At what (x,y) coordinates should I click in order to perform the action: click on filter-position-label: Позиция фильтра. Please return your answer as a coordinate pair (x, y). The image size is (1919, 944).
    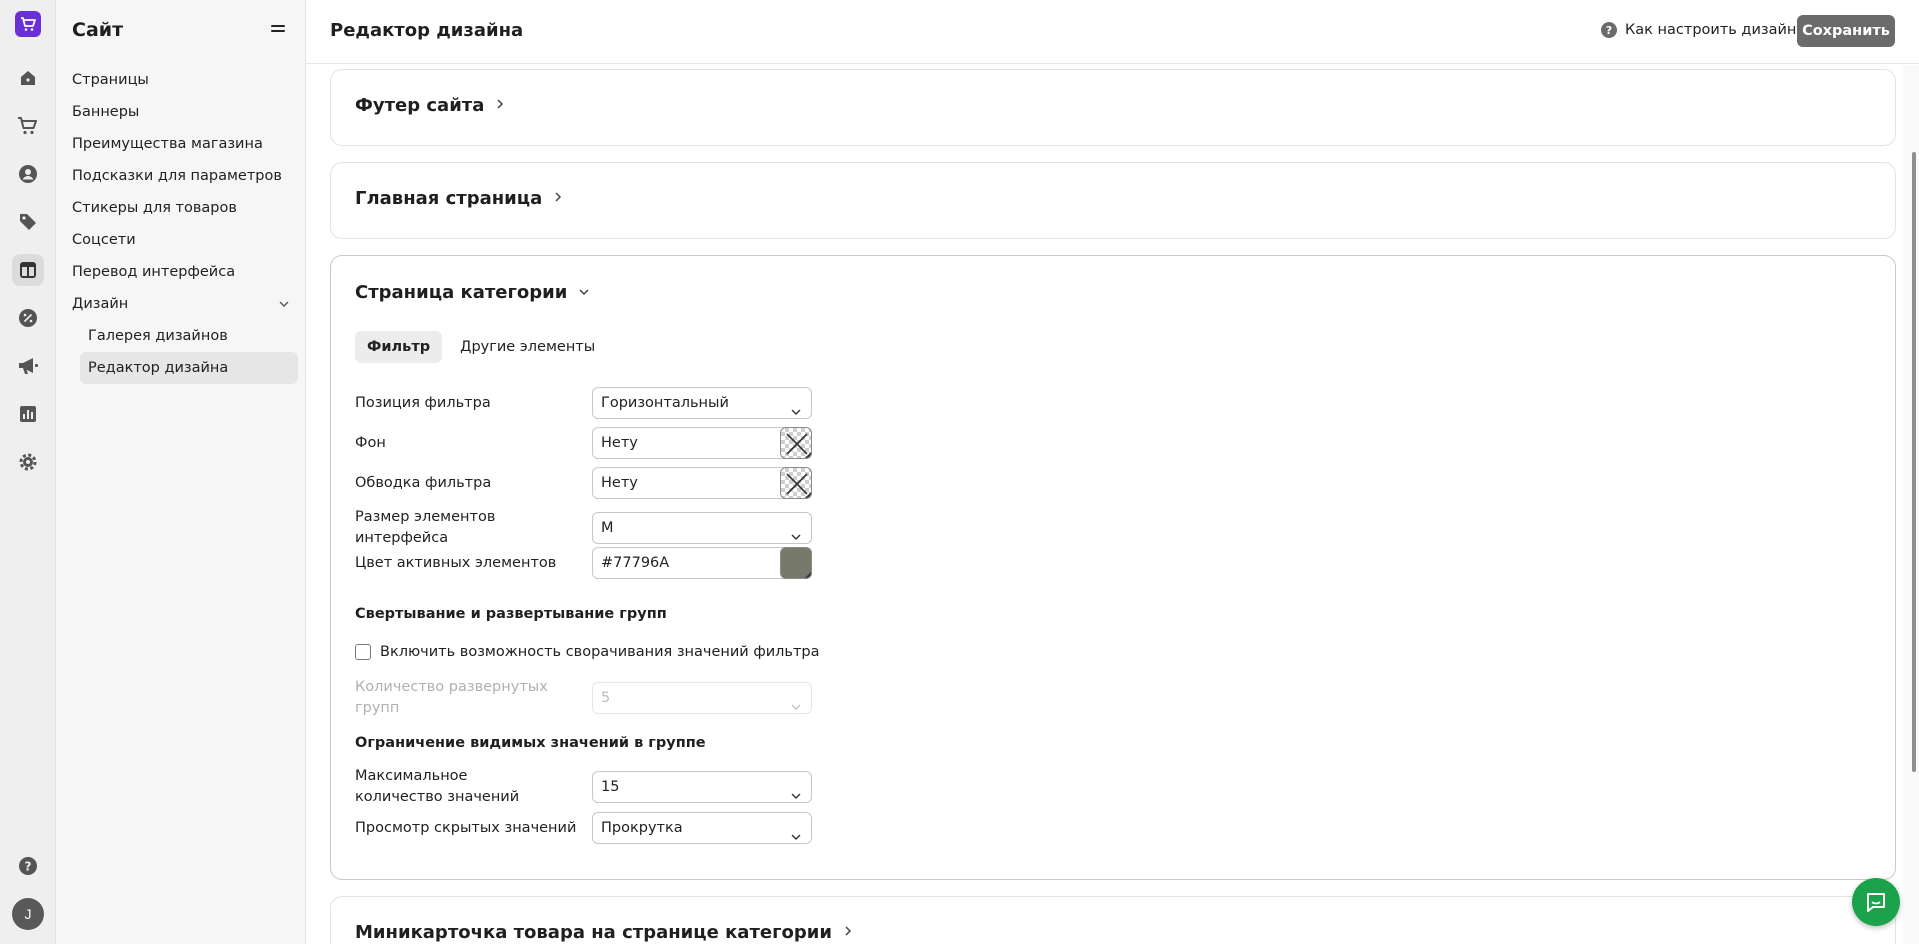
    Looking at the image, I should click on (423, 402).